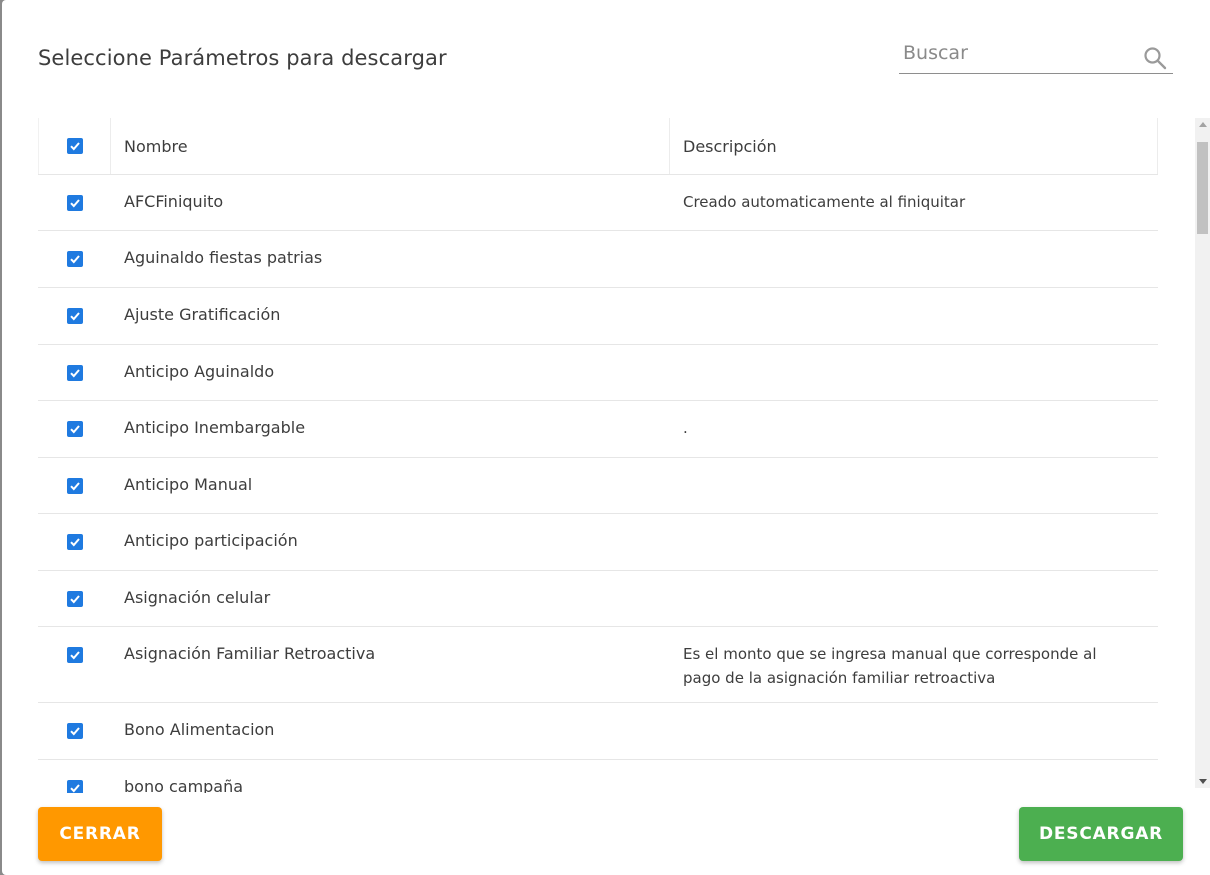 This screenshot has height=875, width=1210. Describe the element at coordinates (1203, 781) in the screenshot. I see `scroll-down-arrow-icon` at that location.